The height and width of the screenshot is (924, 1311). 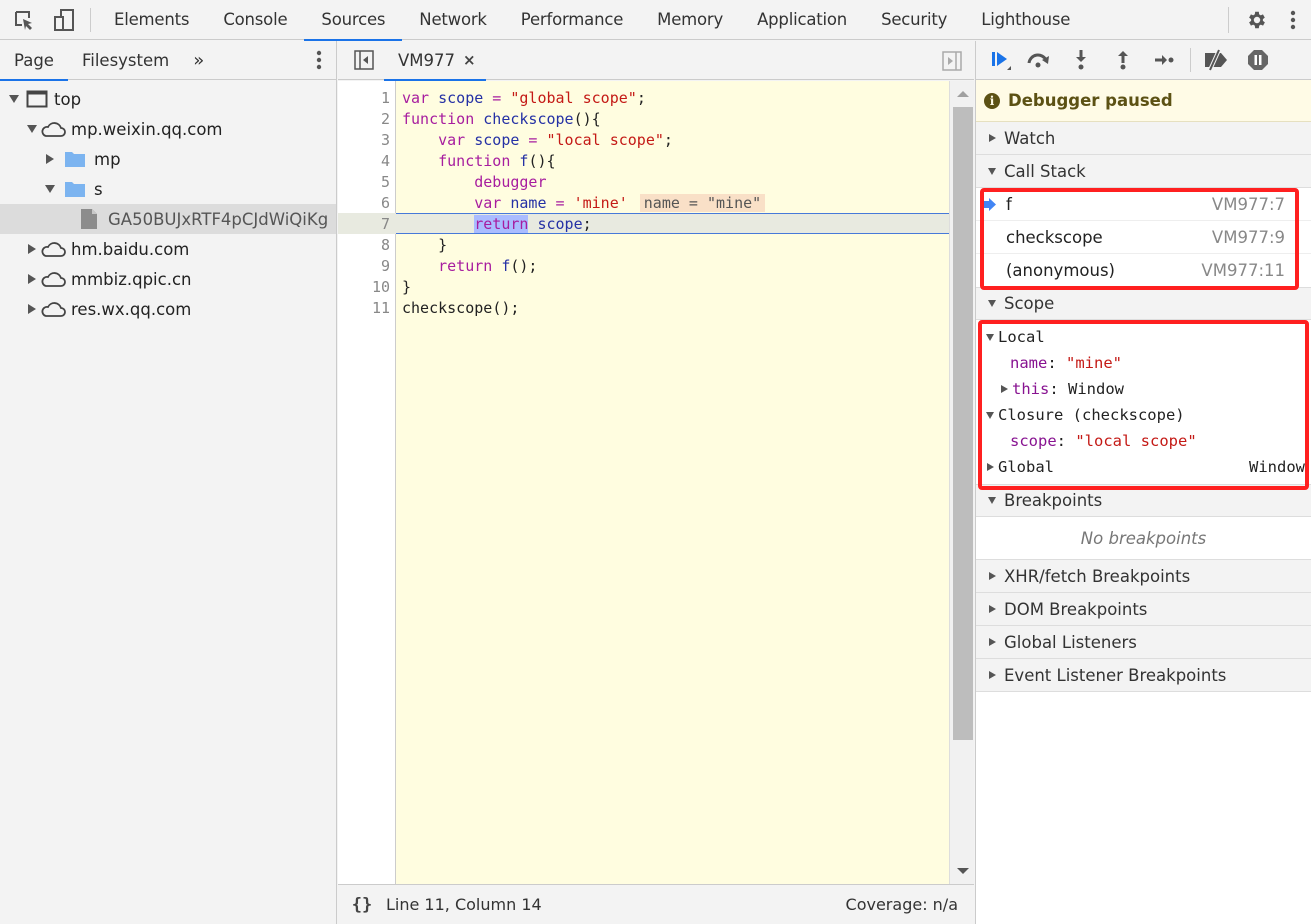 I want to click on close-tab-icon: ×, so click(x=469, y=60).